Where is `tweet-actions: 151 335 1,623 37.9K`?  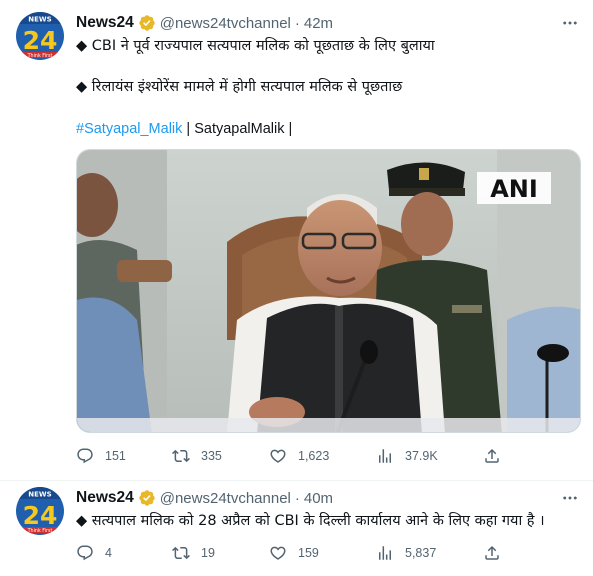
tweet-actions: 151 335 1,623 37.9K is located at coordinates (296, 456).